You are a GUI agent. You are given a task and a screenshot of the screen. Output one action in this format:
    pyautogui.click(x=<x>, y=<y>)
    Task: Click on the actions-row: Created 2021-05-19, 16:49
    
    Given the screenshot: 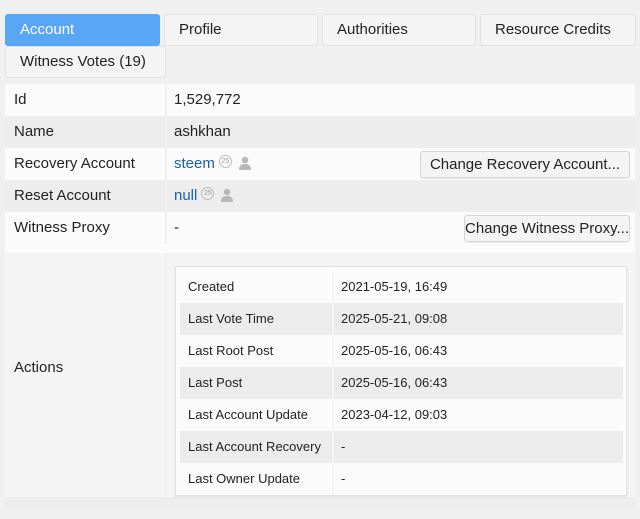 What is the action you would take?
    pyautogui.click(x=401, y=287)
    